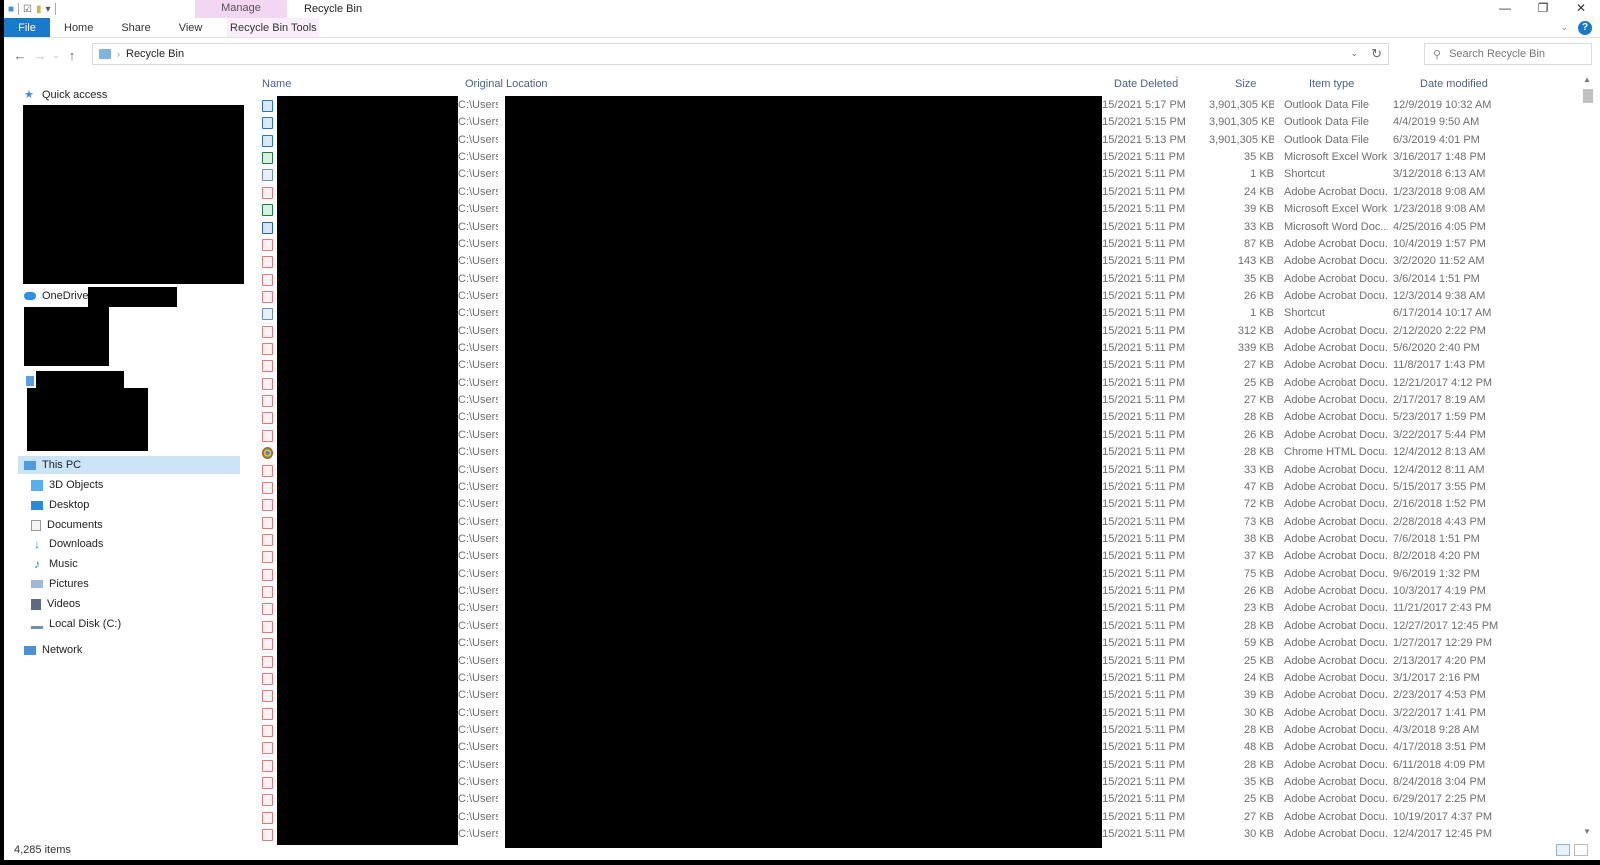 This screenshot has width=1600, height=865. What do you see at coordinates (39, 9) in the screenshot?
I see `new-folder-icon: ▮` at bounding box center [39, 9].